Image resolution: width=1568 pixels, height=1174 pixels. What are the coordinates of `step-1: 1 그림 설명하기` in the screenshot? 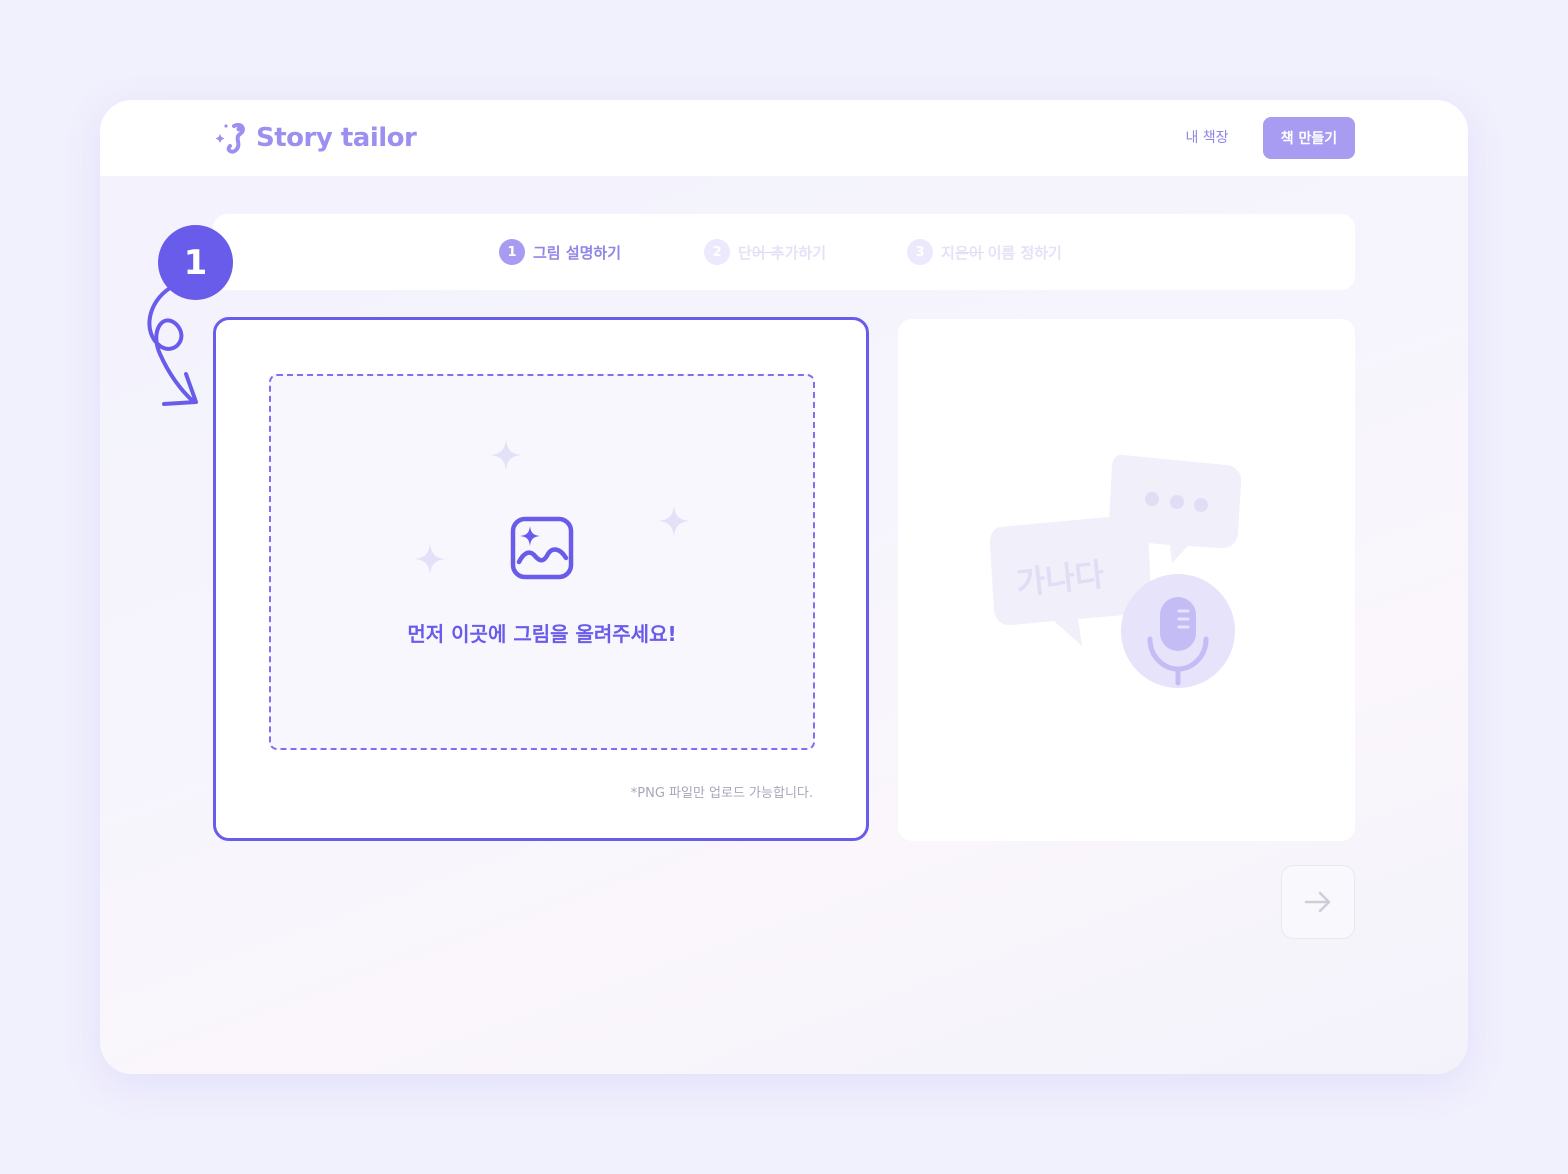 It's located at (560, 252).